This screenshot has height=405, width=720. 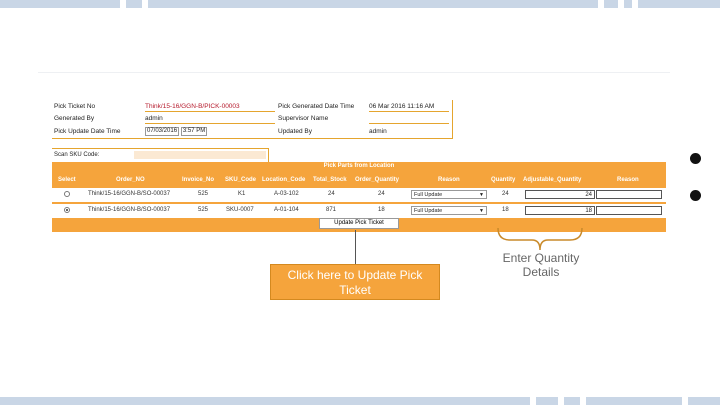 What do you see at coordinates (331, 210) in the screenshot?
I see `total-stock-cell: 871` at bounding box center [331, 210].